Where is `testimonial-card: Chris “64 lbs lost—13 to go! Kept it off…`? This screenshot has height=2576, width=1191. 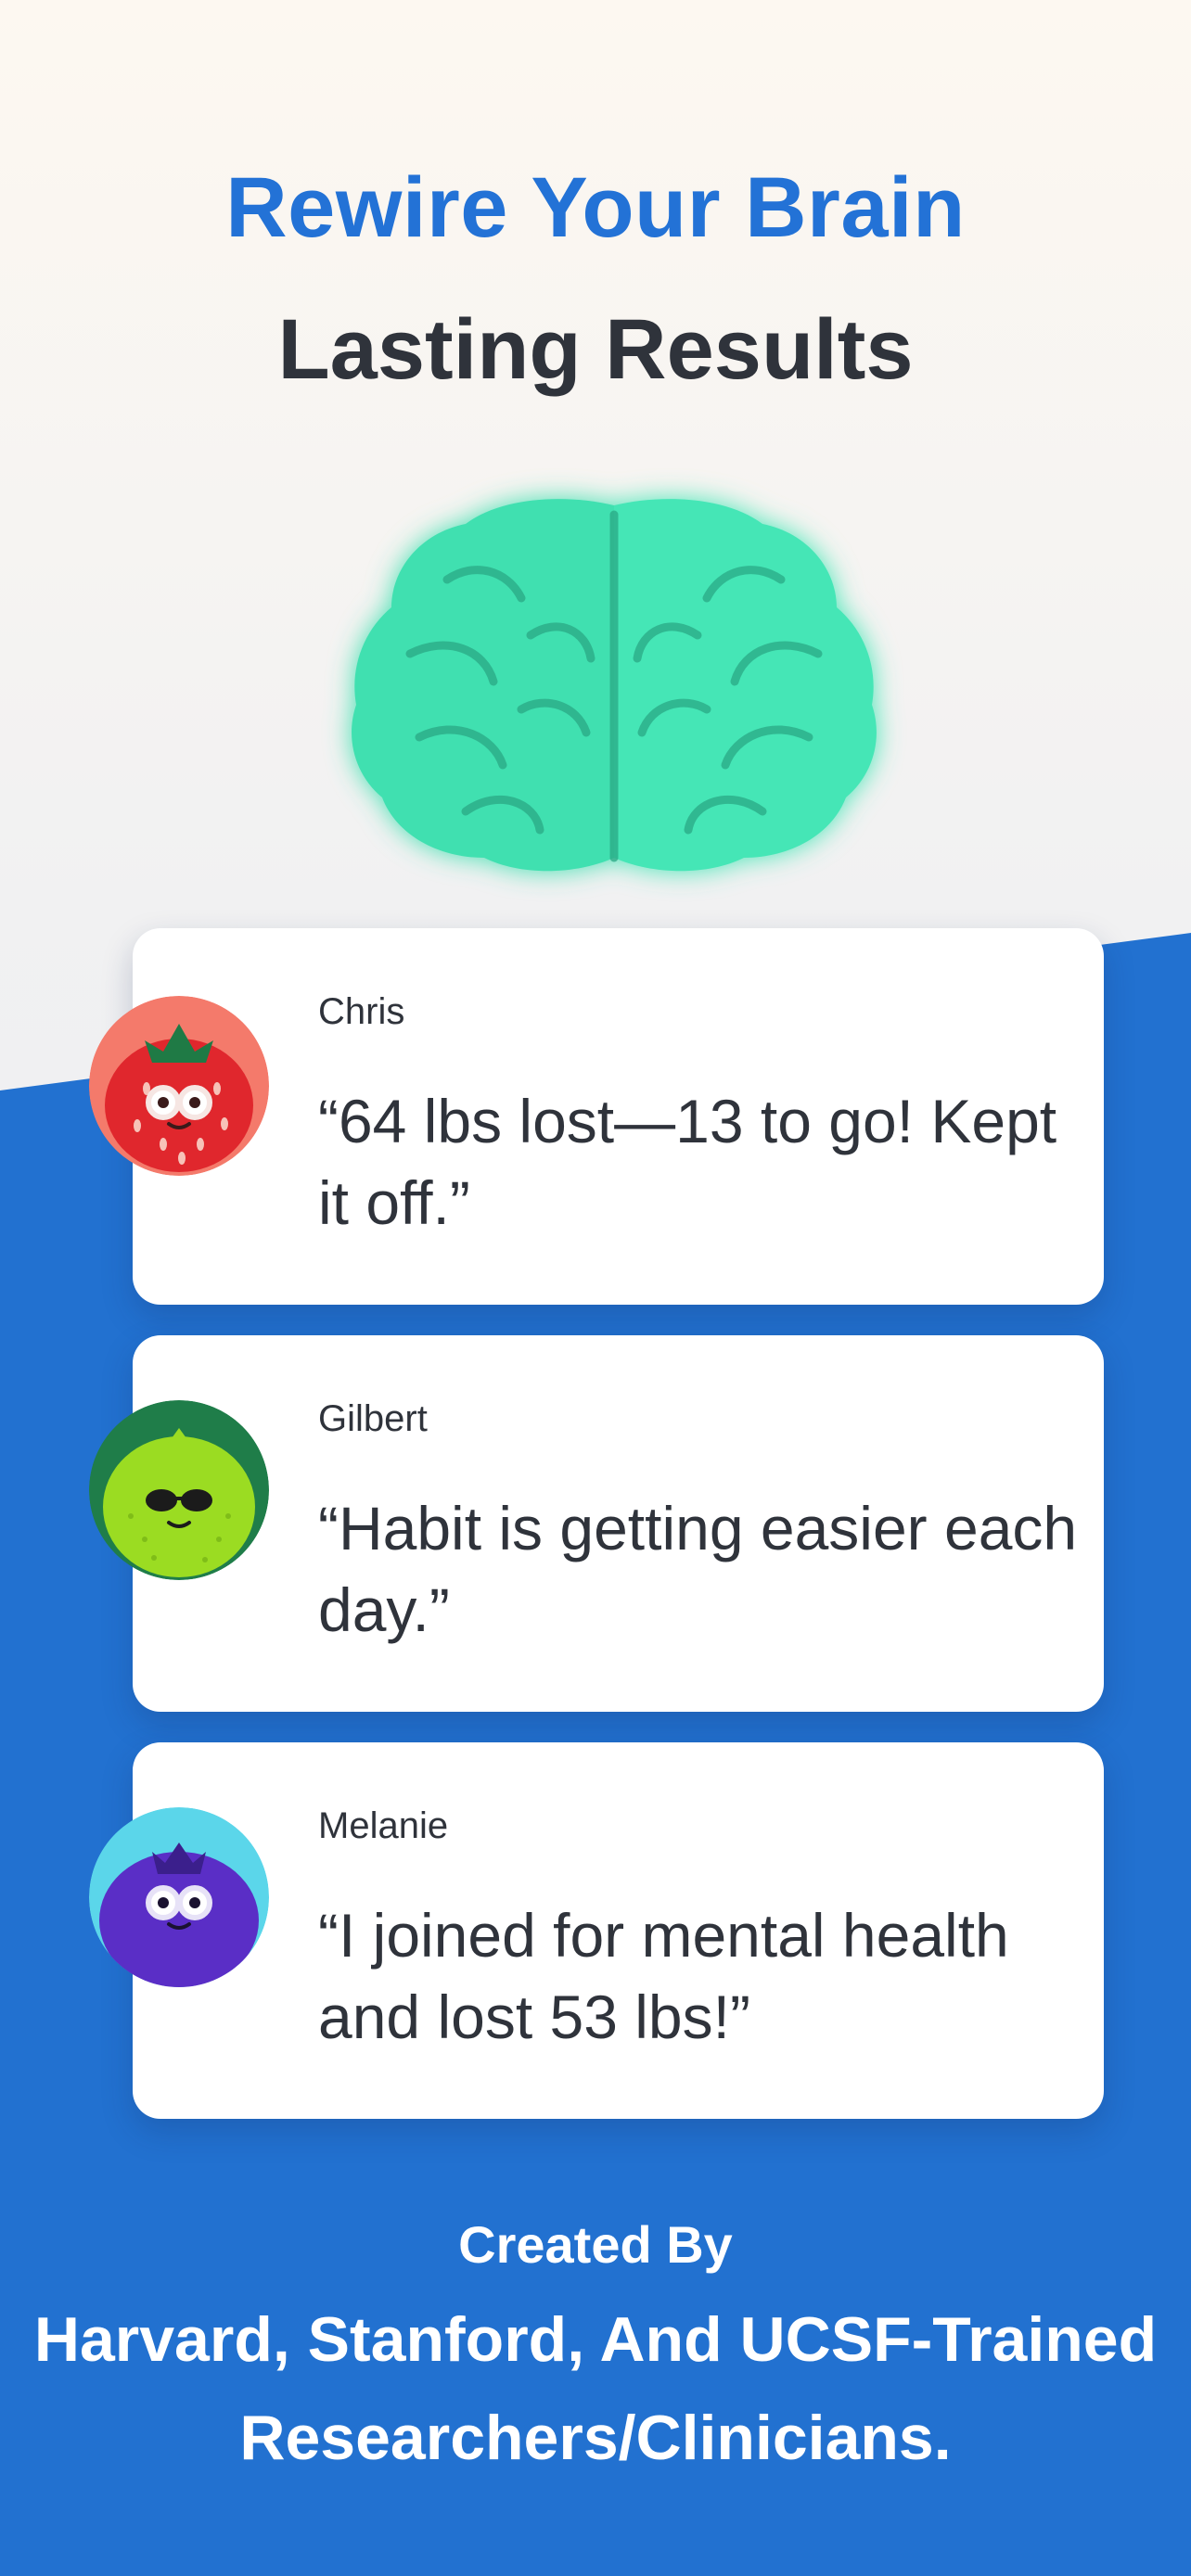
testimonial-card: Chris “64 lbs lost—13 to go! Kept it off… is located at coordinates (618, 1116).